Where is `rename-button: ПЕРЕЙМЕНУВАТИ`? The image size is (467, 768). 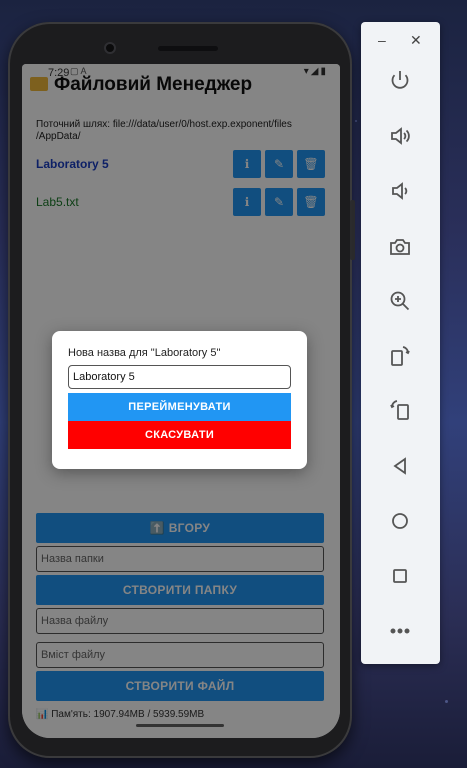
rename-button: ПЕРЕЙМЕНУВАТИ is located at coordinates (179, 407).